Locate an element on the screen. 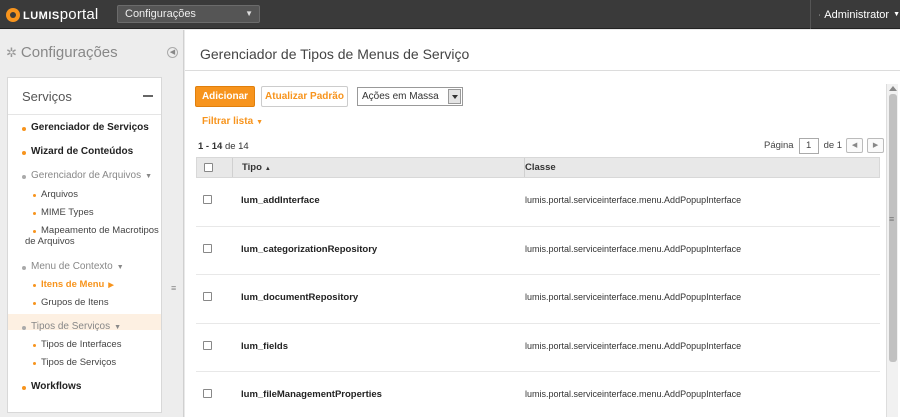 The height and width of the screenshot is (417, 900). context-select-value: Configurações is located at coordinates (160, 14).